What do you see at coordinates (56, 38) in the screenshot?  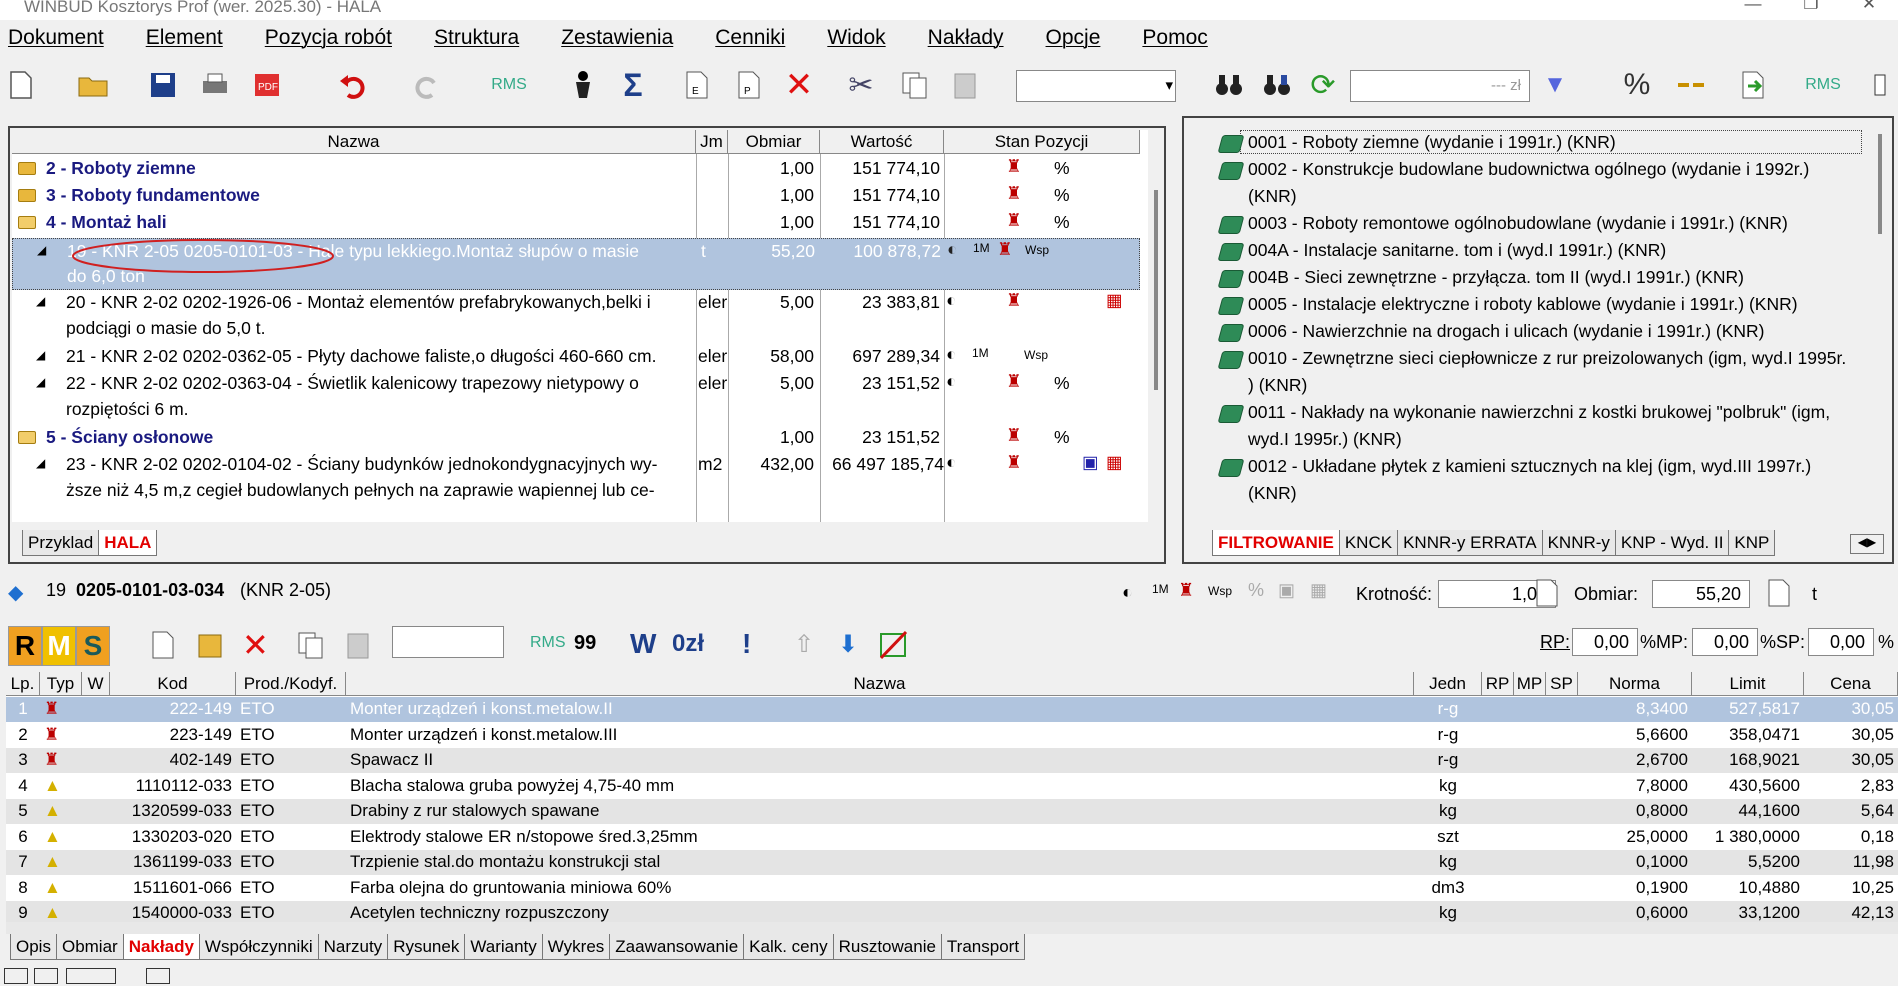 I see `menu-dokument: Dokument` at bounding box center [56, 38].